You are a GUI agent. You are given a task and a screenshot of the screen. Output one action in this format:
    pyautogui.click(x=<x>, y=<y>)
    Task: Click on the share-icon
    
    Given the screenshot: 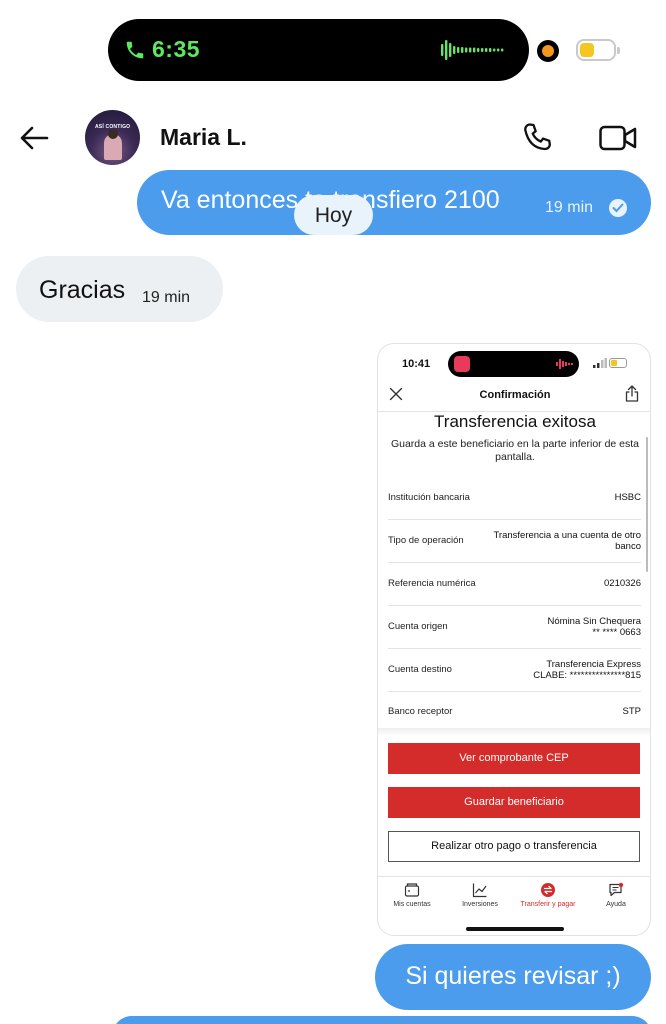 What is the action you would take?
    pyautogui.click(x=632, y=393)
    